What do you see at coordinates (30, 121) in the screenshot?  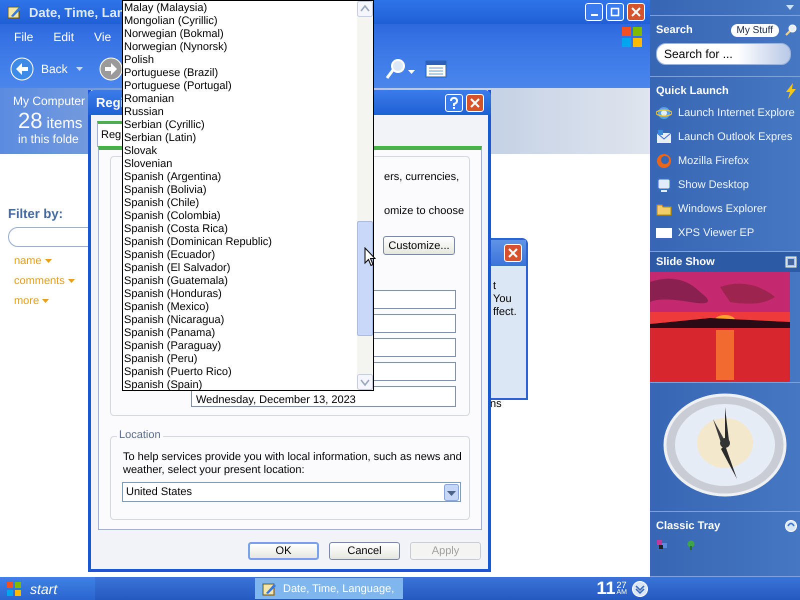 I see `item-count: 28` at bounding box center [30, 121].